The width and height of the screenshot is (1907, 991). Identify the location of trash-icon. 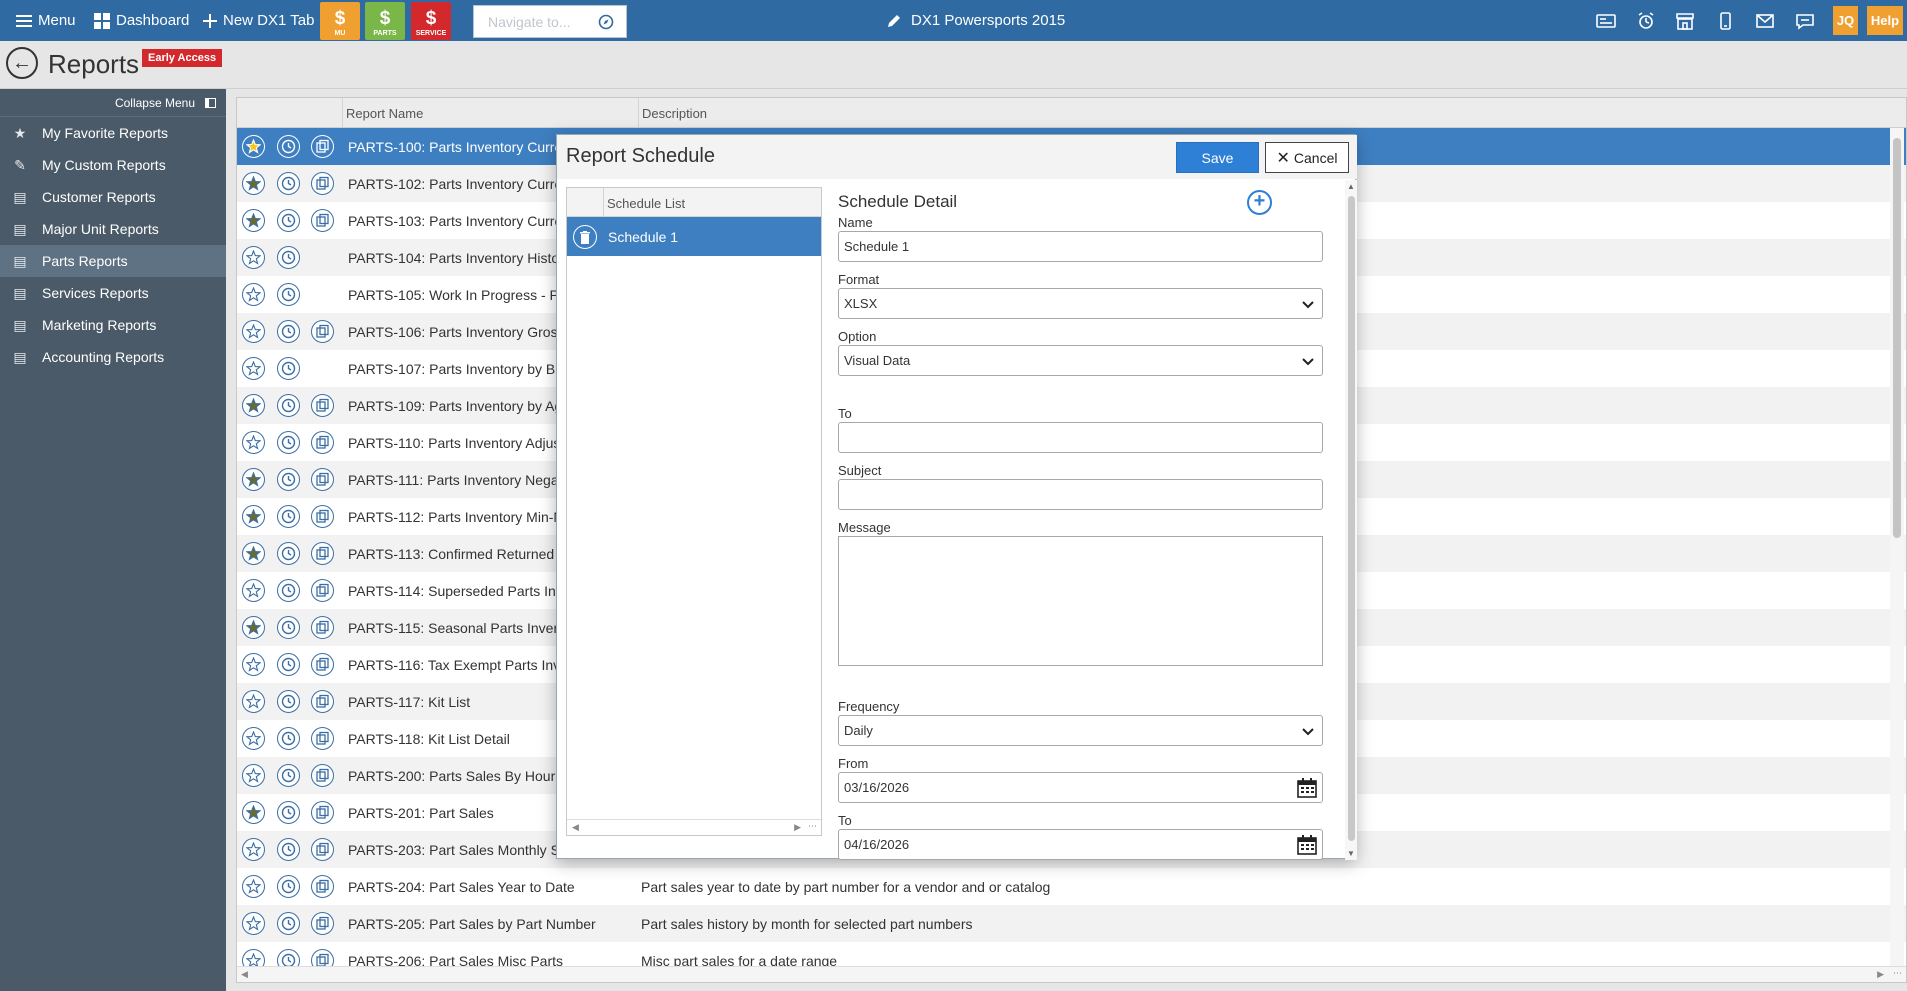
(585, 237).